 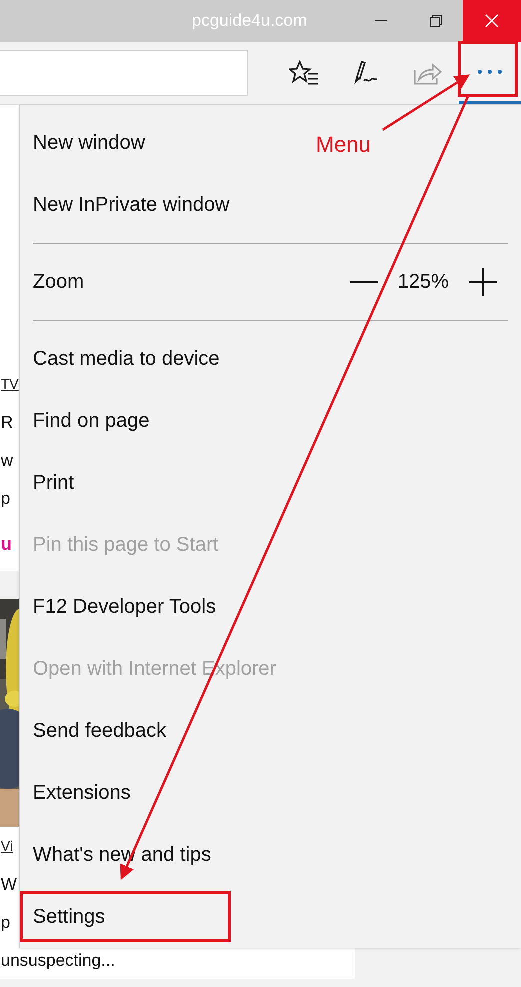 I want to click on menu-item: Find on page, so click(x=91, y=421).